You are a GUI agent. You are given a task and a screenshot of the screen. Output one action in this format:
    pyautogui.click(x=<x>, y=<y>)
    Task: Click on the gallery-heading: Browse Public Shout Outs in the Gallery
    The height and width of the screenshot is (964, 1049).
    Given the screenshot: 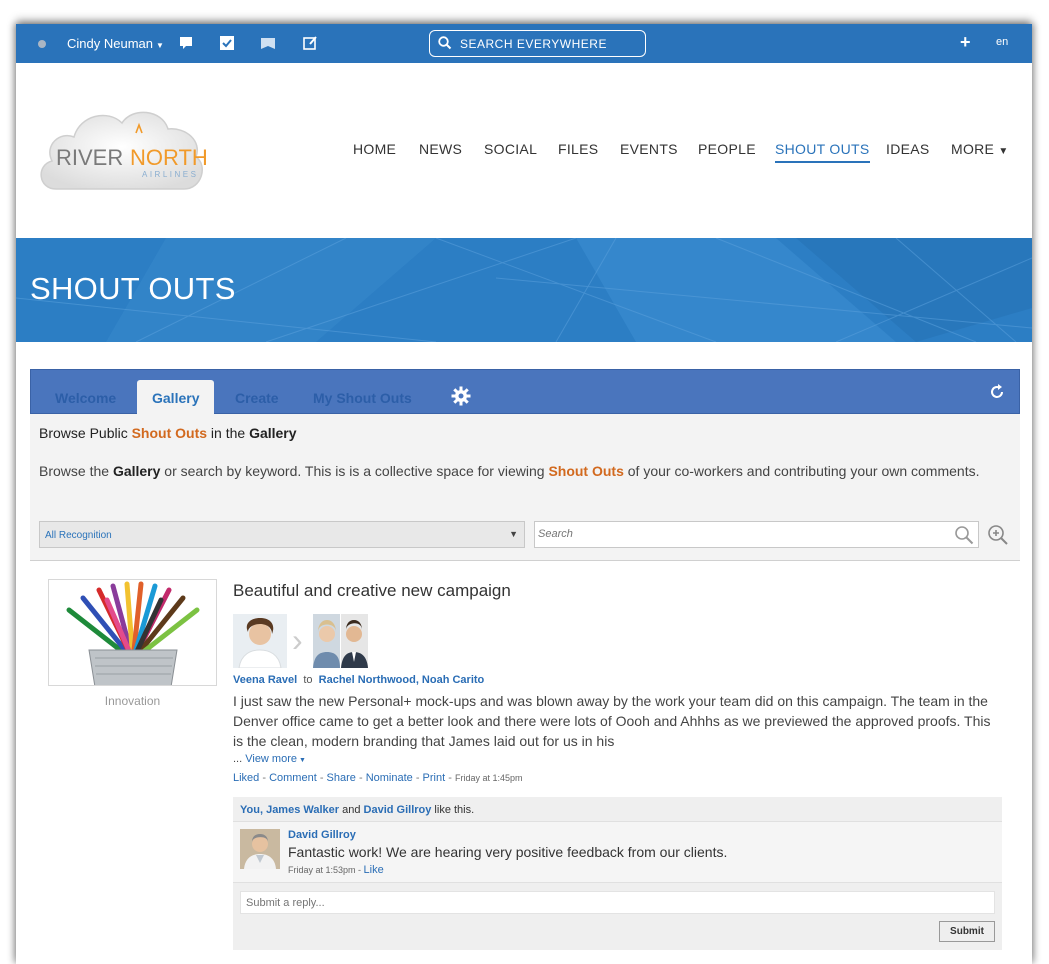 What is the action you would take?
    pyautogui.click(x=168, y=433)
    